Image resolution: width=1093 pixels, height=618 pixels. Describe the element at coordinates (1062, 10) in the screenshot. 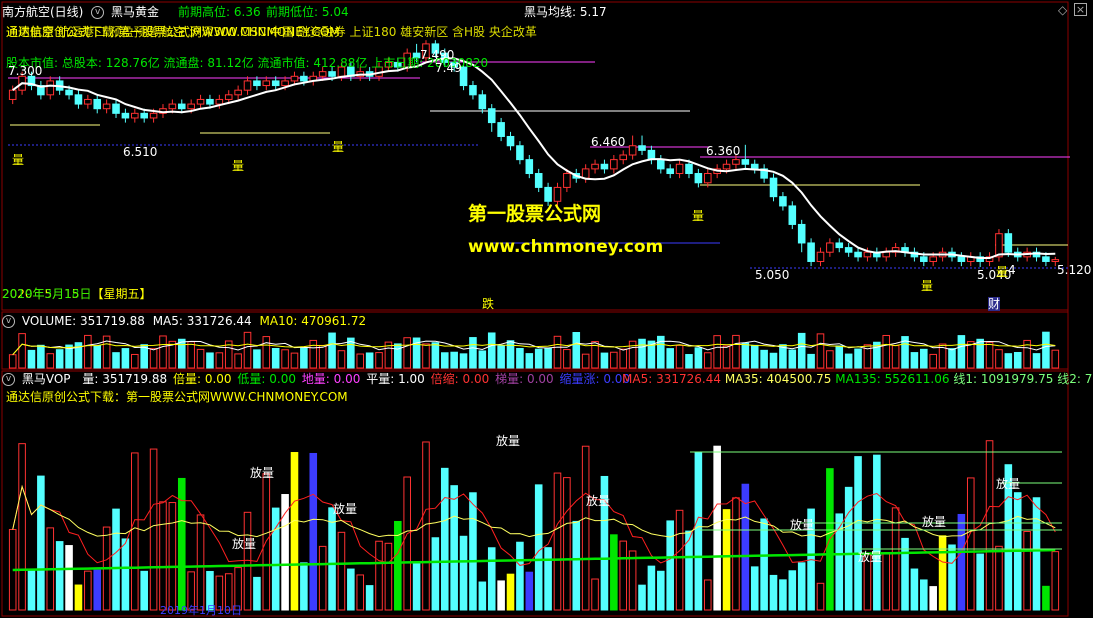

I see `diamond-icon: ◇` at that location.